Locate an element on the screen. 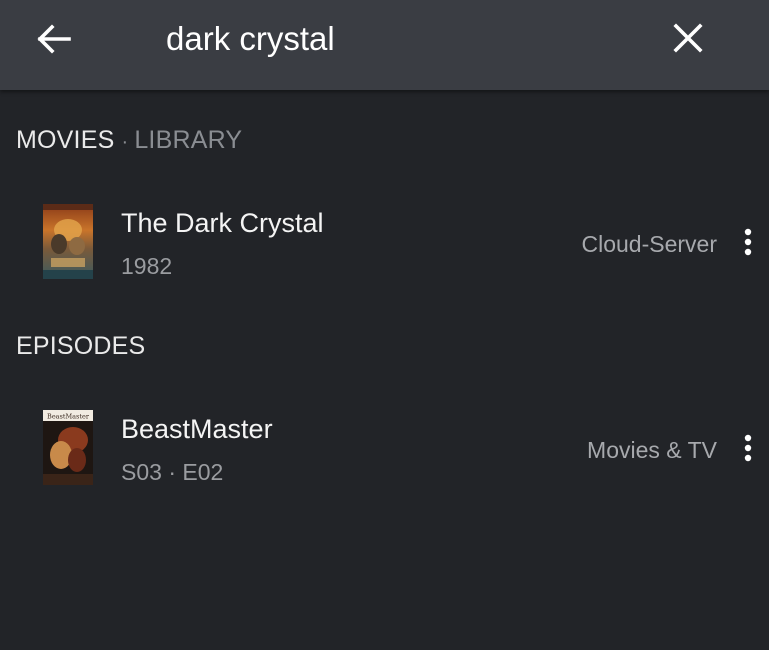  result-title: The Dark Crystal is located at coordinates (222, 223).